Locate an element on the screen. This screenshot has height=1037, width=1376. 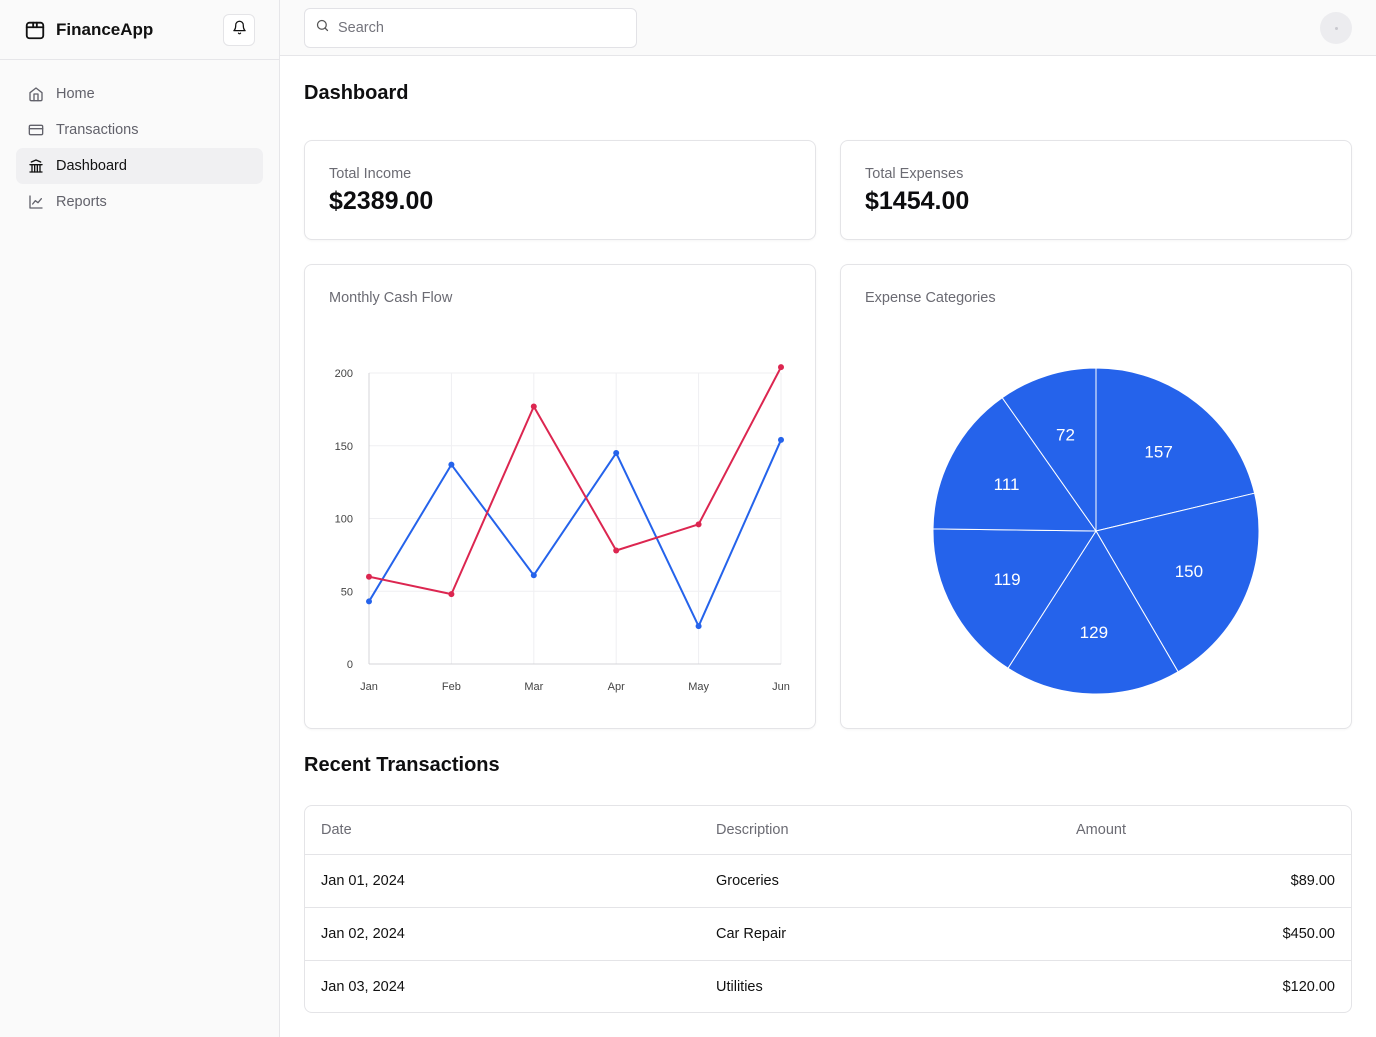
avatar-dot is located at coordinates (1336, 28).